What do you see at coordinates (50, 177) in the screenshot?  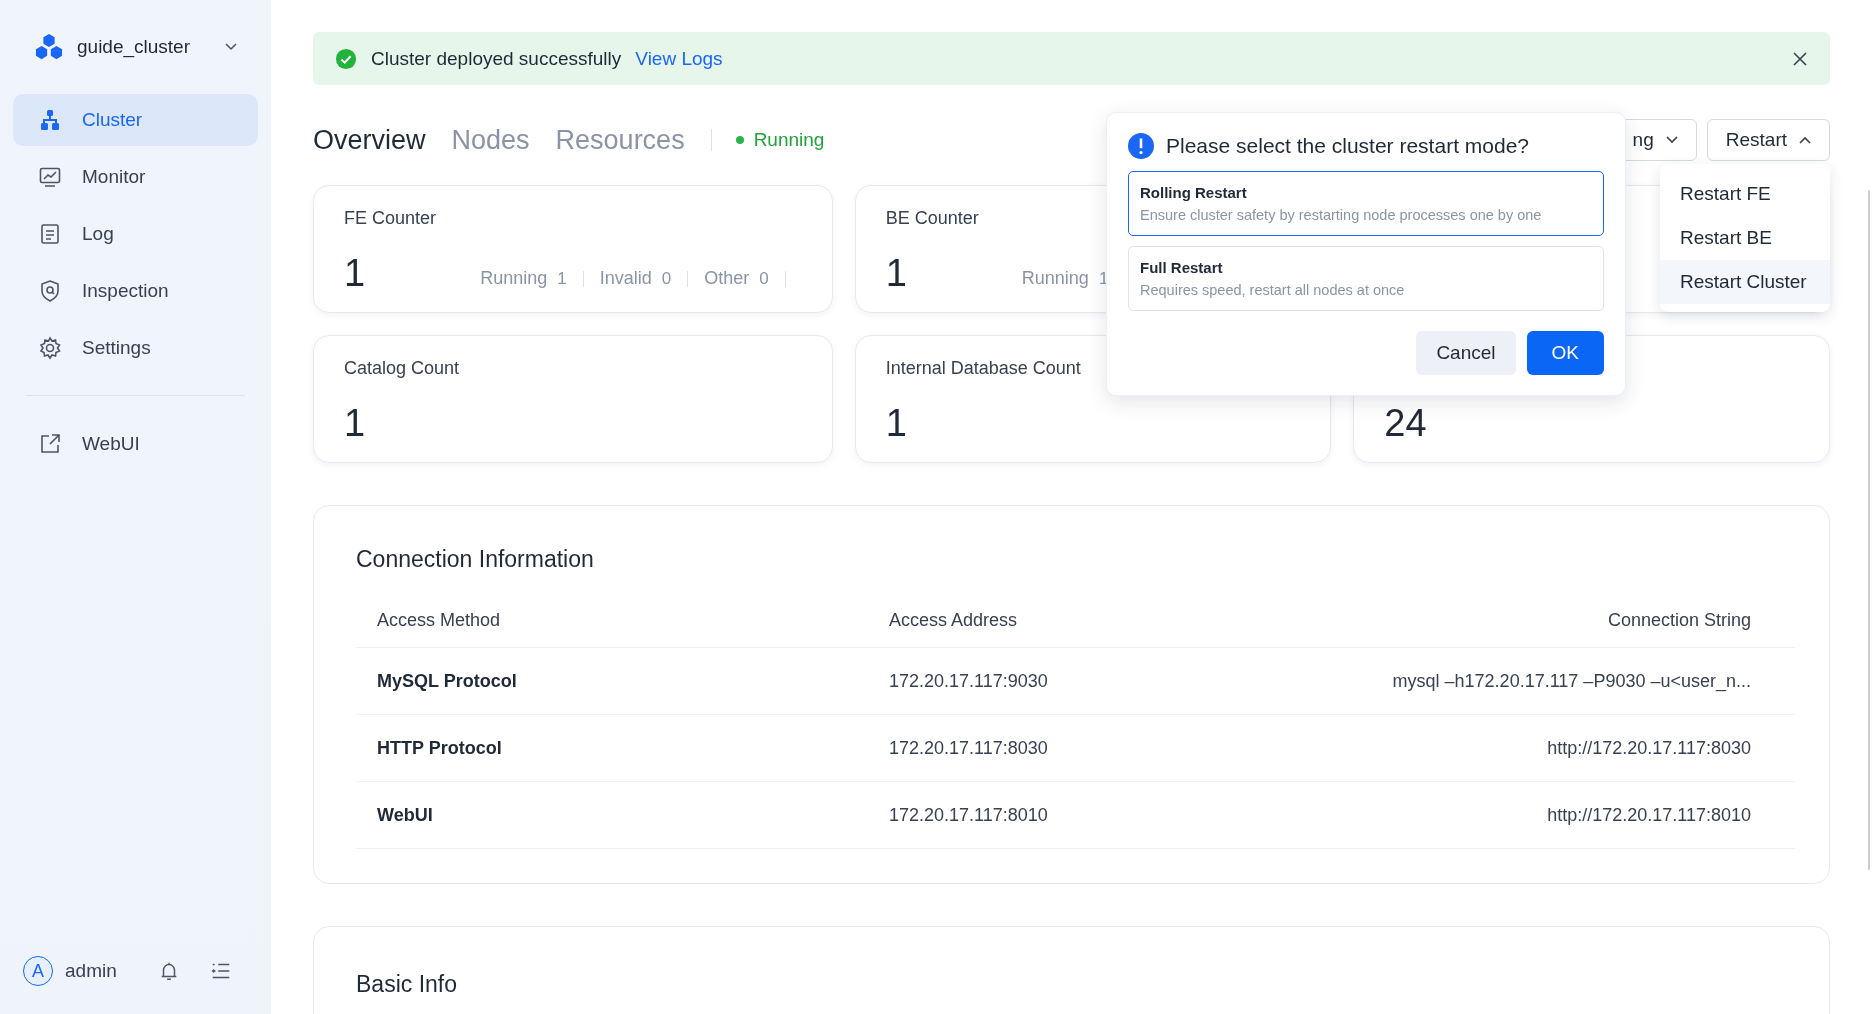 I see `monitor-chart-icon` at bounding box center [50, 177].